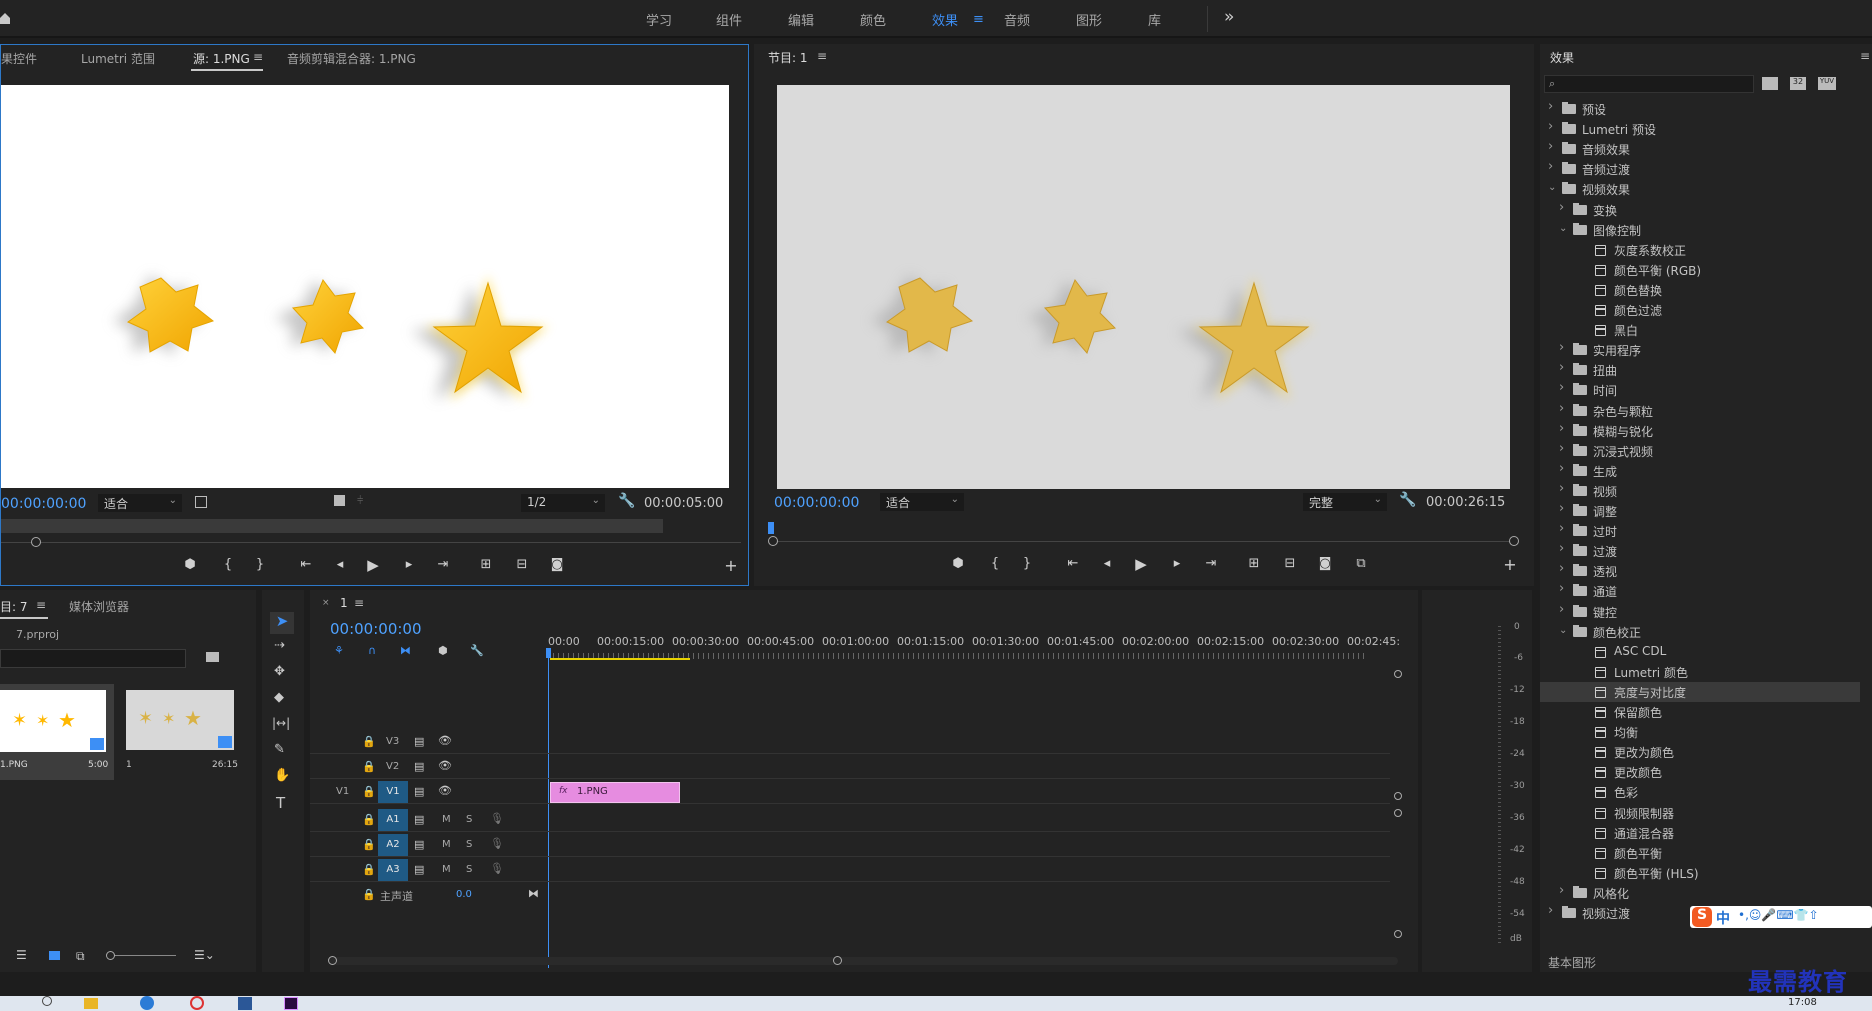 The width and height of the screenshot is (1872, 1011). I want to click on effects-tree-item: › 预设, so click(1700, 109).